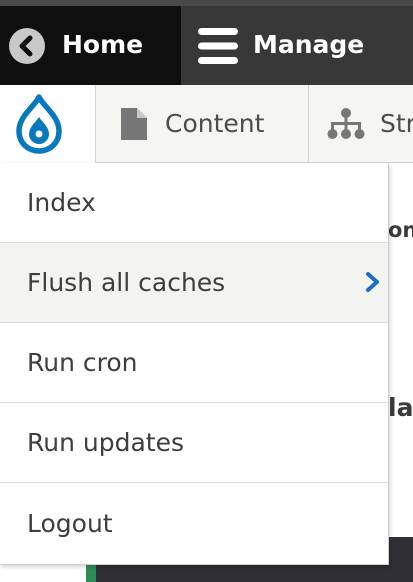 This screenshot has height=582, width=413. What do you see at coordinates (400, 407) in the screenshot?
I see `background-heading-fragment: la` at bounding box center [400, 407].